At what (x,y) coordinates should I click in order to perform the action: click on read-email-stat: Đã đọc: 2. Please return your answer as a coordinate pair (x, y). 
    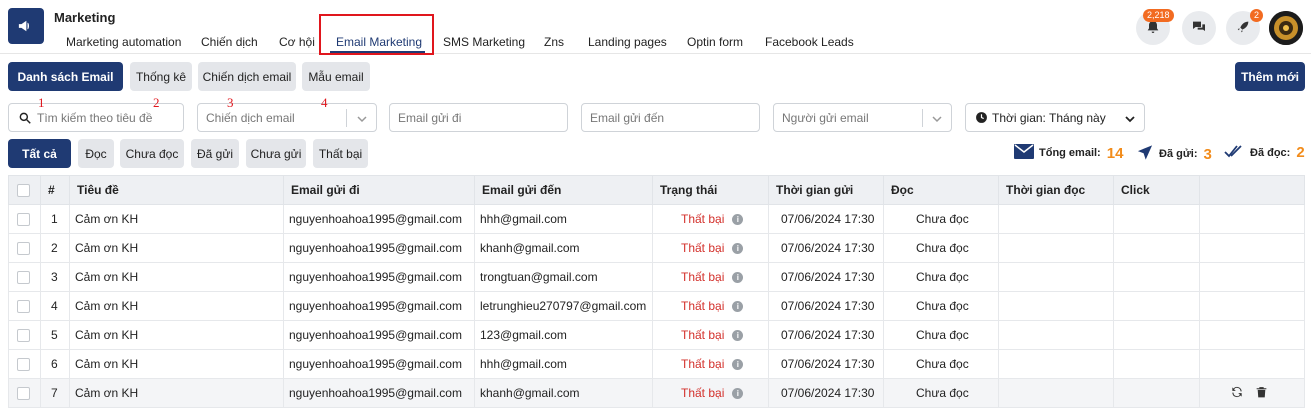
    Looking at the image, I should click on (1264, 152).